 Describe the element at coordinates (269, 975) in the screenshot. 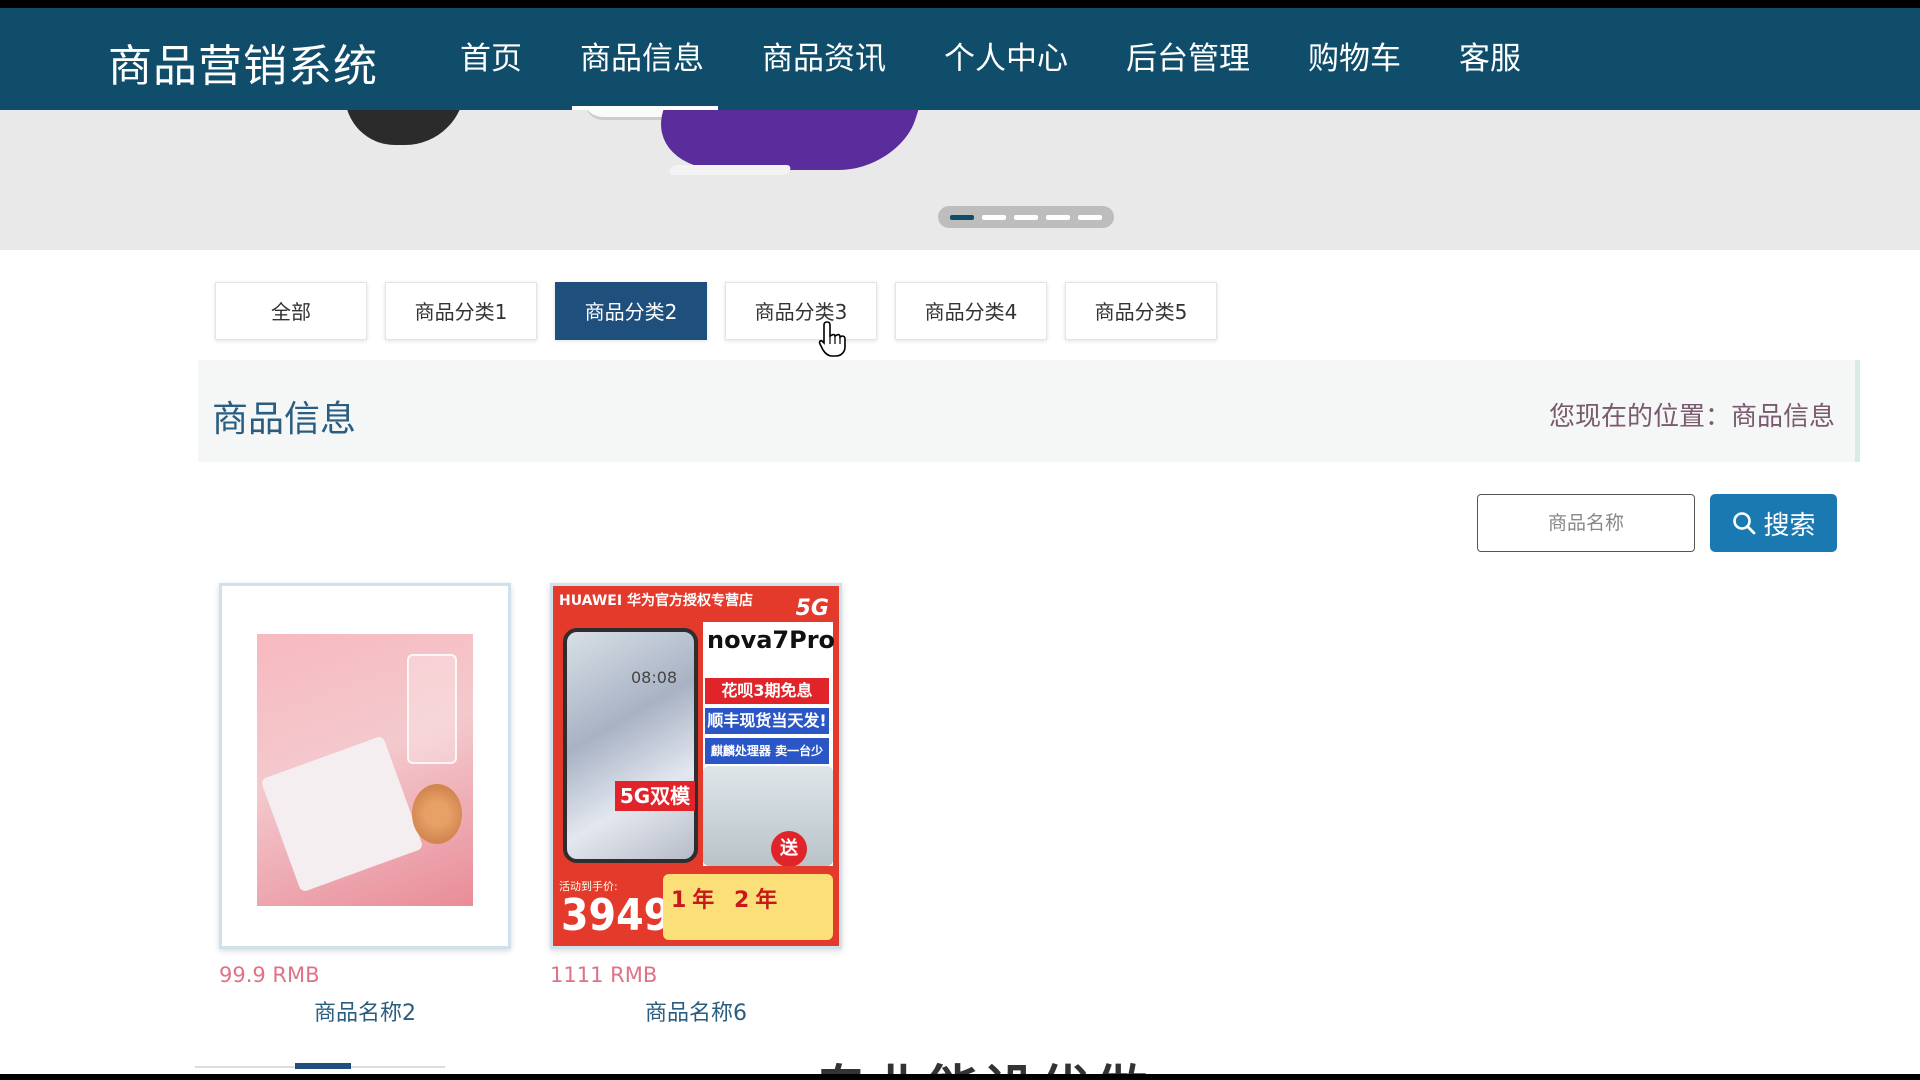

I see `product-price: 99.9 RMB` at that location.